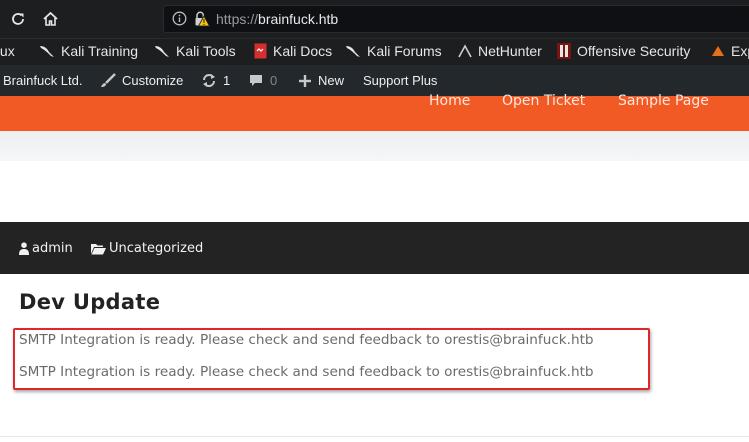 The height and width of the screenshot is (442, 749). Describe the element at coordinates (100, 51) in the screenshot. I see `bookmark-label: Kali Training` at that location.